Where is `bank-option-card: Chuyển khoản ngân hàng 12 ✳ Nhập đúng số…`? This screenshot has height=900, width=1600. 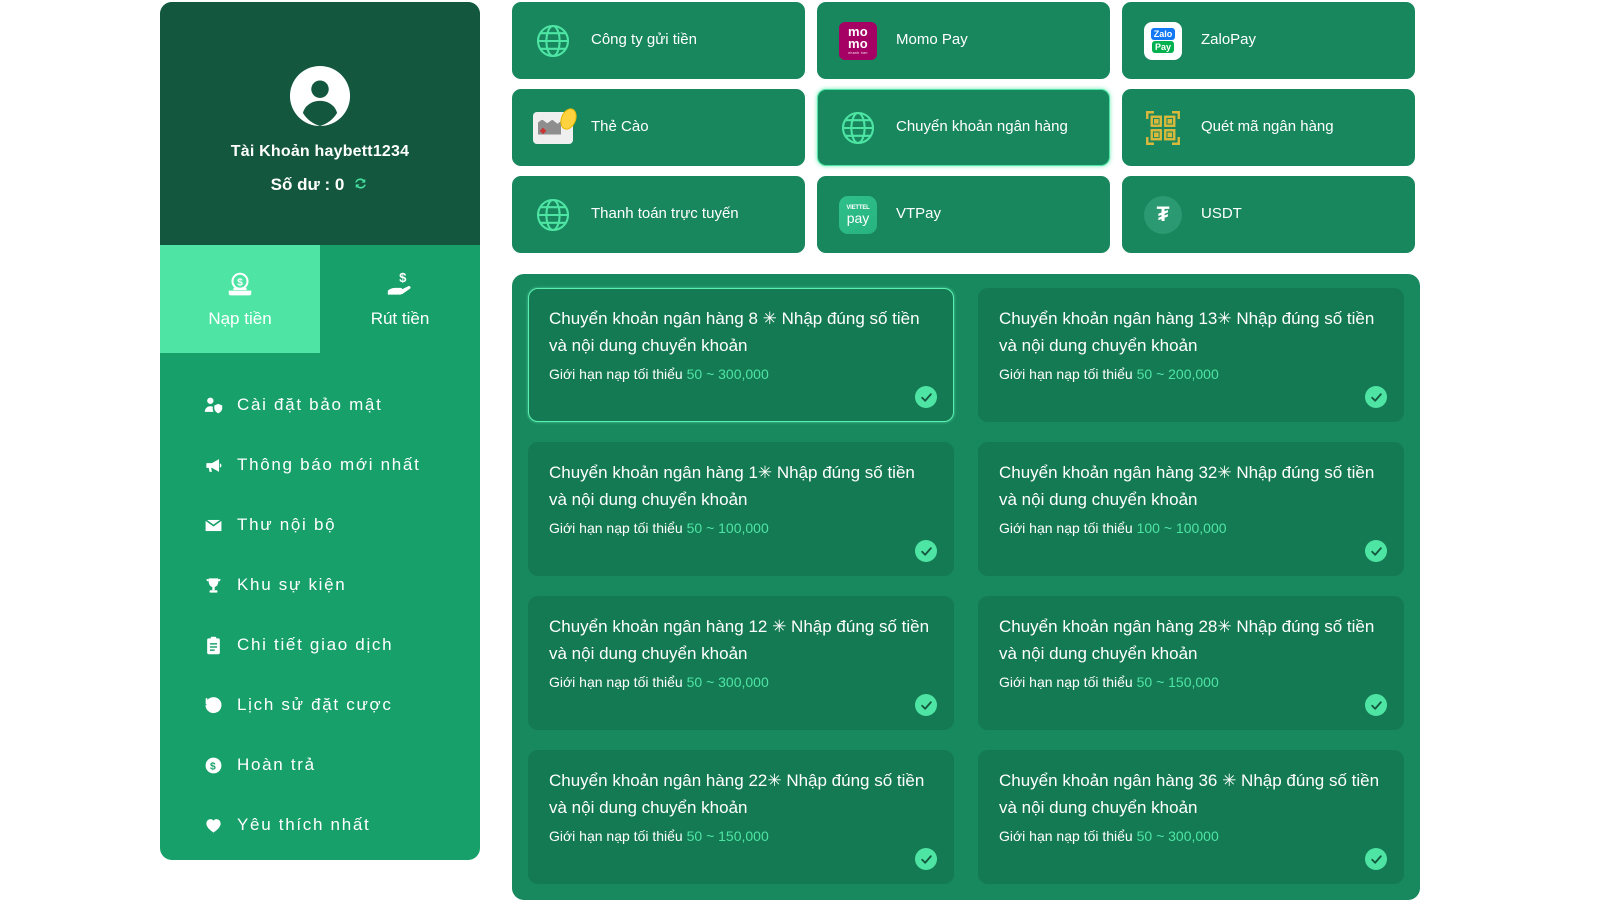
bank-option-card: Chuyển khoản ngân hàng 12 ✳ Nhập đúng số… is located at coordinates (741, 663).